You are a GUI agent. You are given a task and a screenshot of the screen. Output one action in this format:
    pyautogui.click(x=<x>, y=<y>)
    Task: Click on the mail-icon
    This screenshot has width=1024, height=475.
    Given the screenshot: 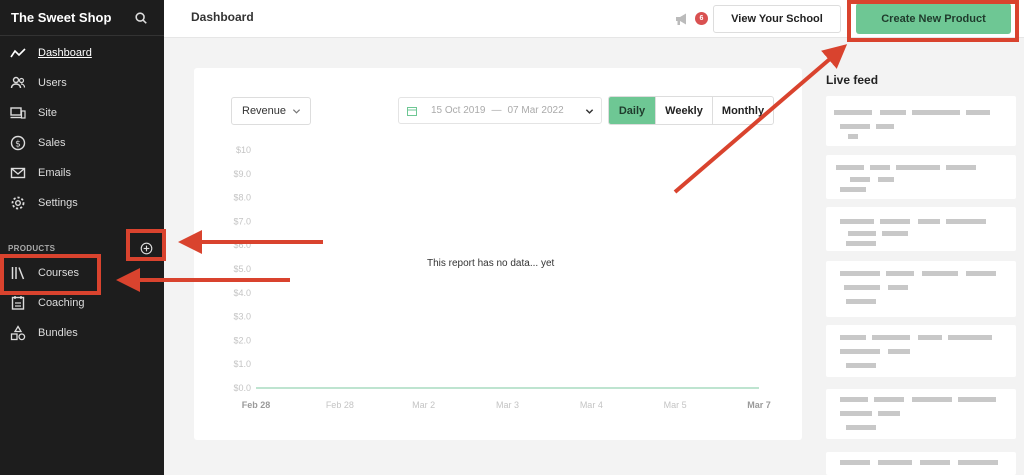 What is the action you would take?
    pyautogui.click(x=18, y=173)
    